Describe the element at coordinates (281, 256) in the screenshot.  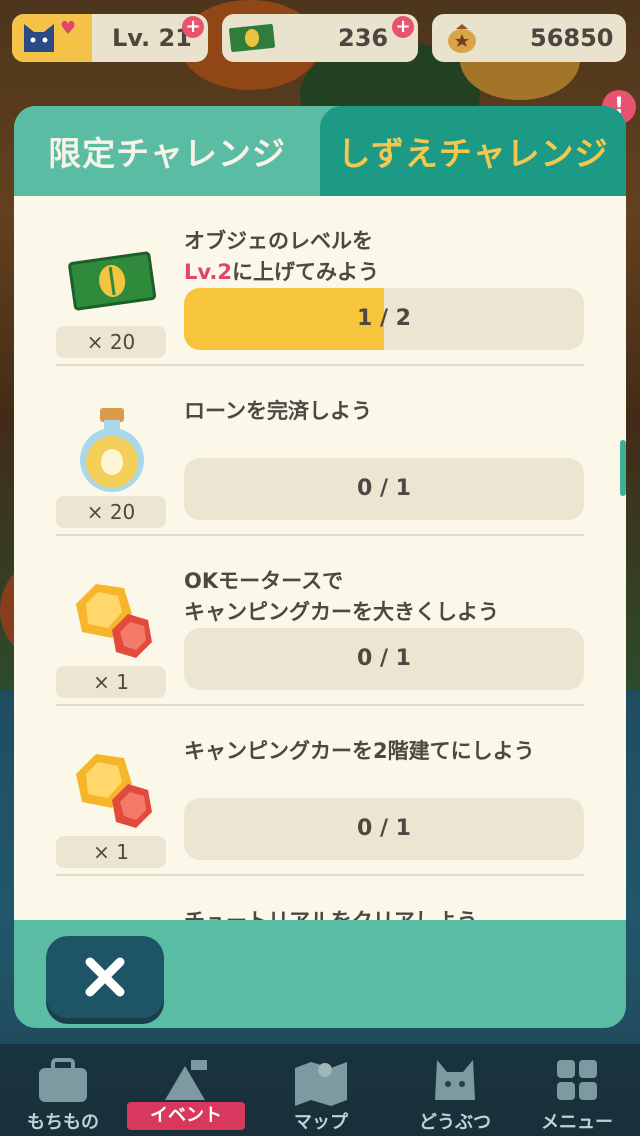
I see `challenge-description: オブジェのレベルを Lv.2に上げてみよう` at that location.